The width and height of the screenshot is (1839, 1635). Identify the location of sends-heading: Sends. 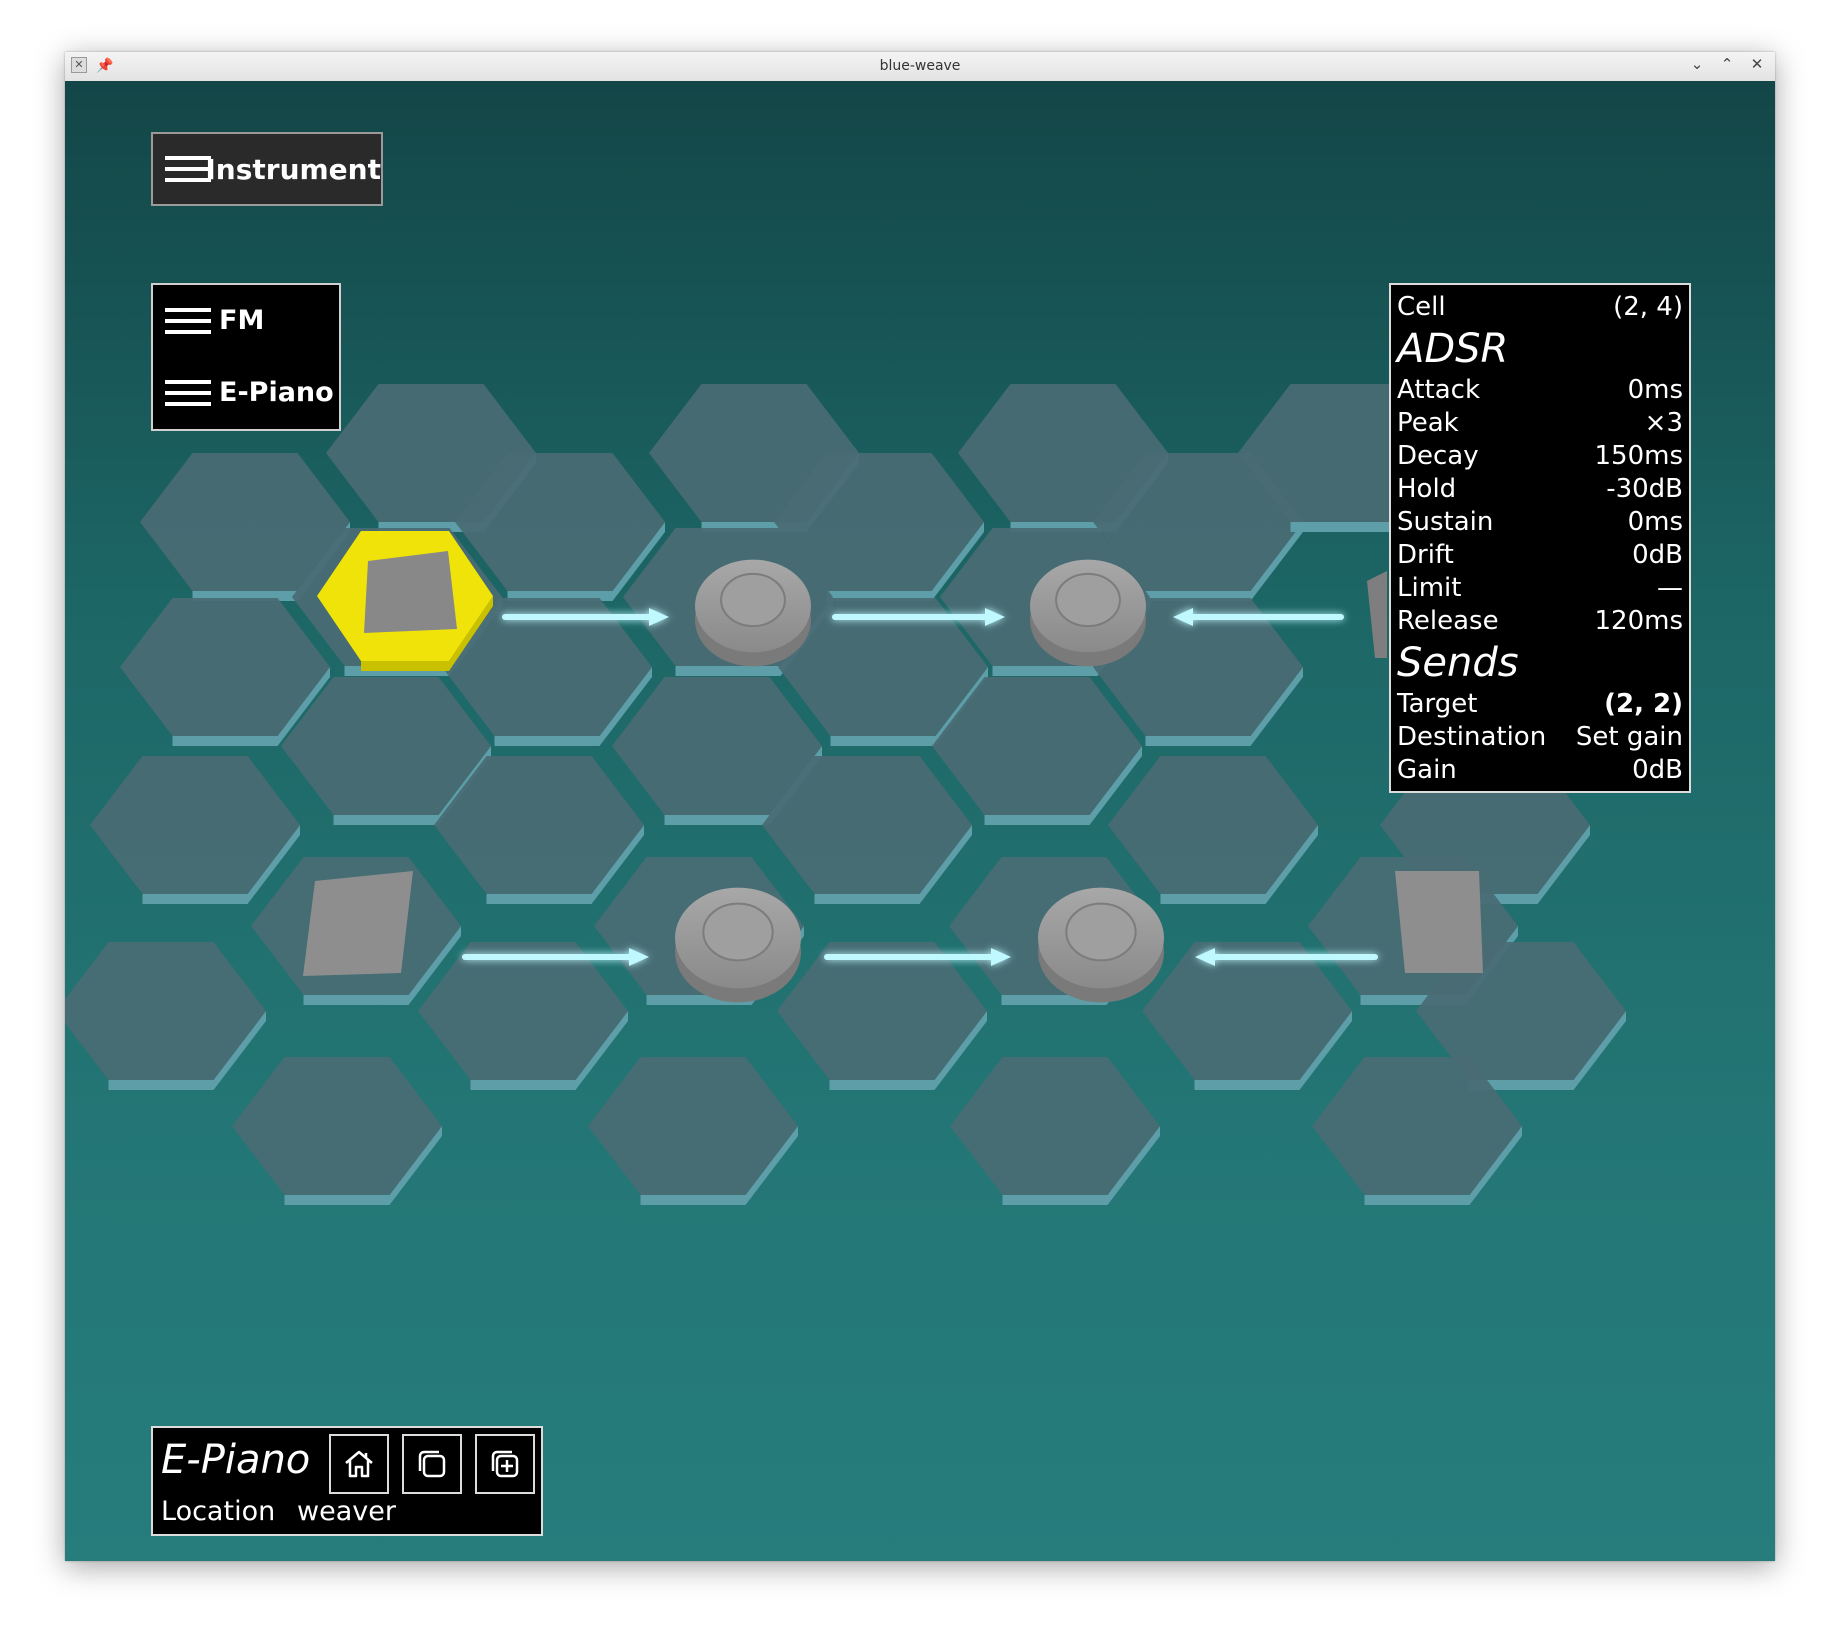
(1458, 663).